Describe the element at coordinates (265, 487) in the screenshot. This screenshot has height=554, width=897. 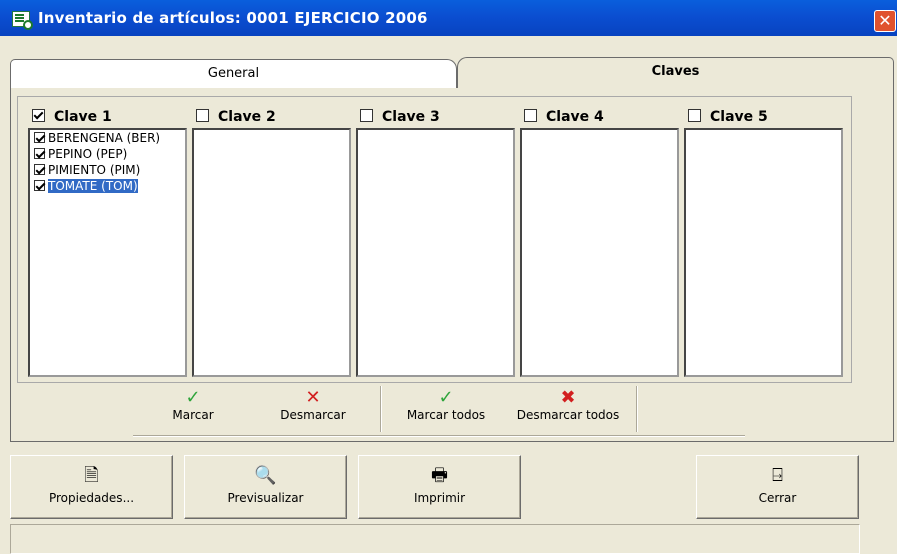
I see `previsualizar-button: 🔍 Previsualizar` at that location.